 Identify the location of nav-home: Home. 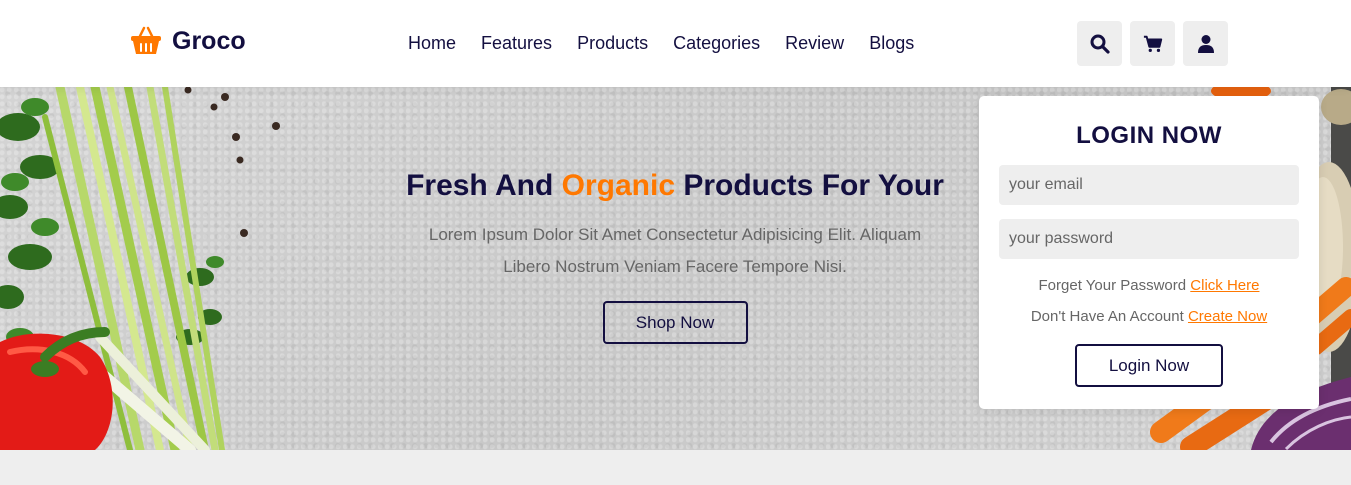
(432, 43).